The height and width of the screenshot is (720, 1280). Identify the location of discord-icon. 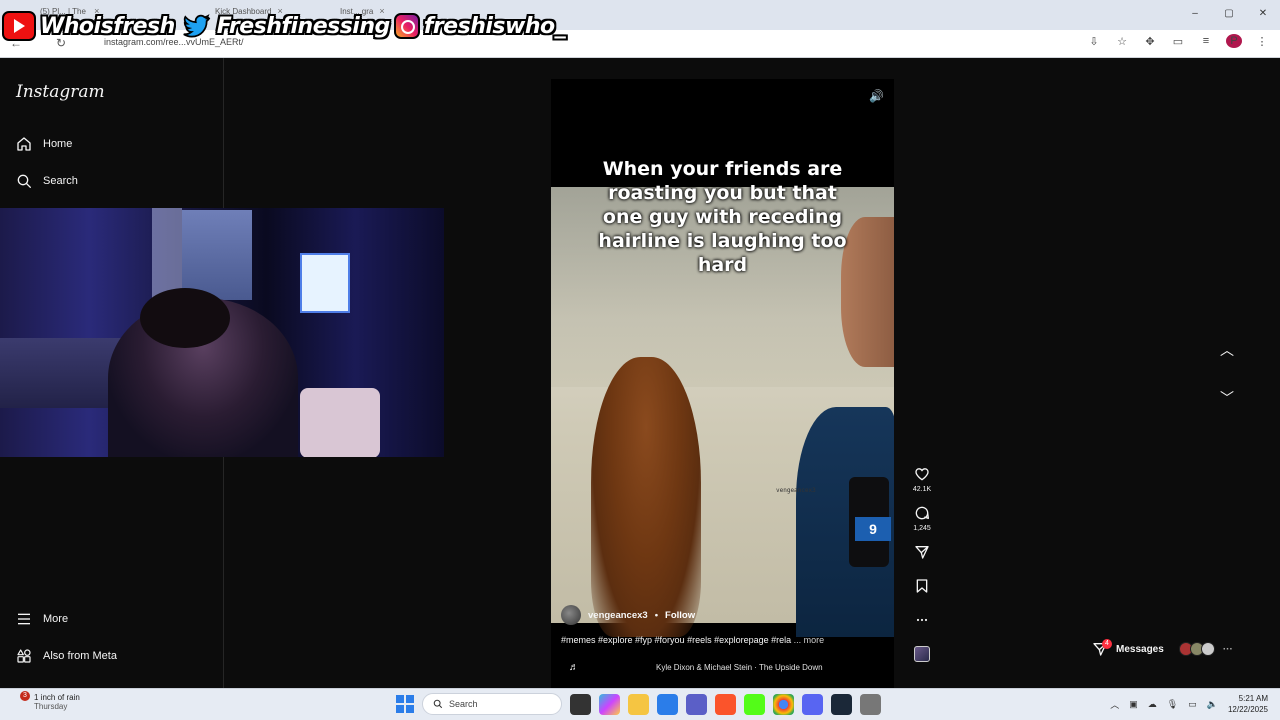
(812, 704).